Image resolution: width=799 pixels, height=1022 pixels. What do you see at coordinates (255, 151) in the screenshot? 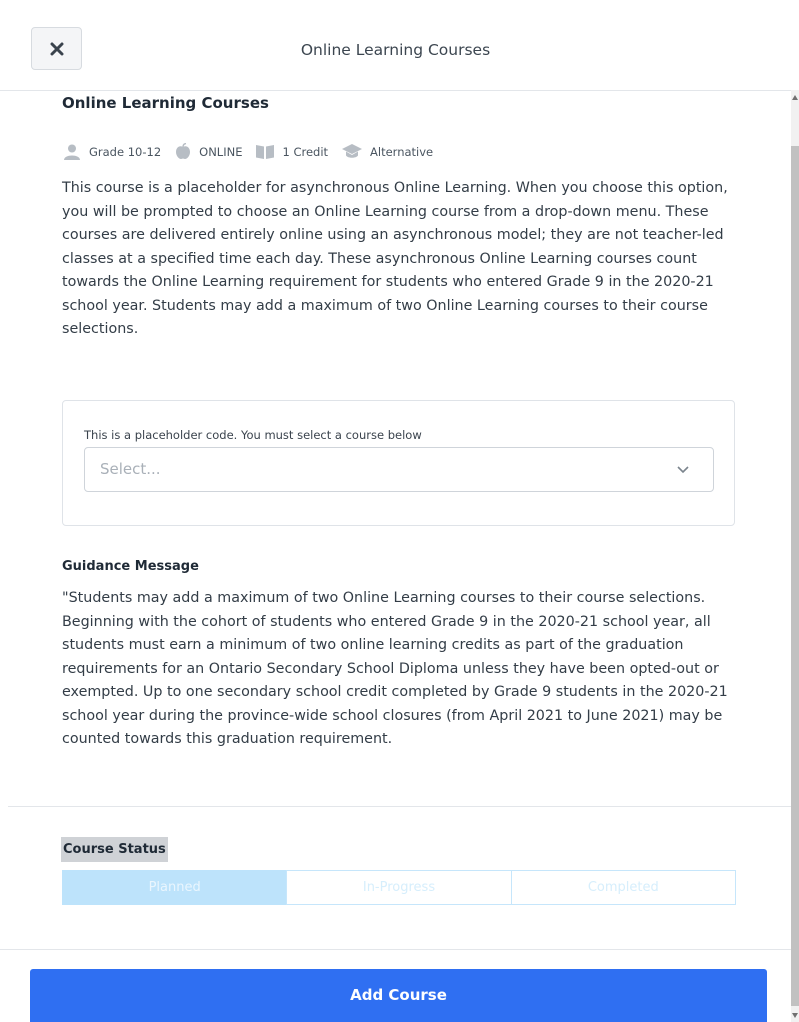
I see `course-meta: Grade 10-12 ONLINE 1 Credit Alternative` at bounding box center [255, 151].